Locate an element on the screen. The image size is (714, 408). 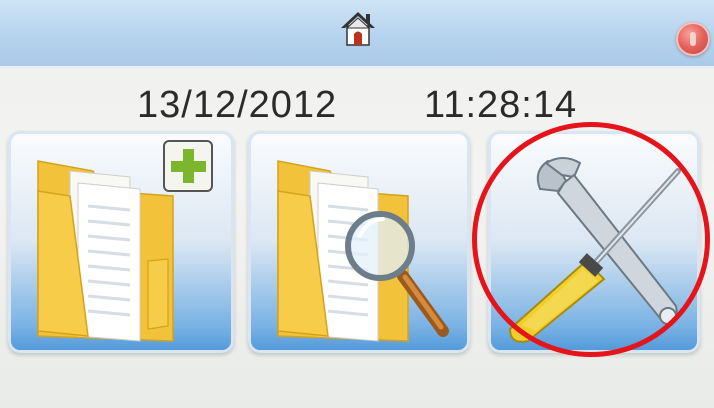
current-date: 13/12/2012 is located at coordinates (237, 105).